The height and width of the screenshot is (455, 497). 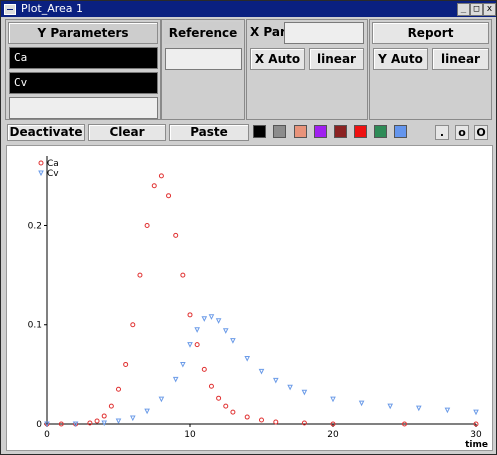 What do you see at coordinates (430, 33) in the screenshot?
I see `report-button: Report` at bounding box center [430, 33].